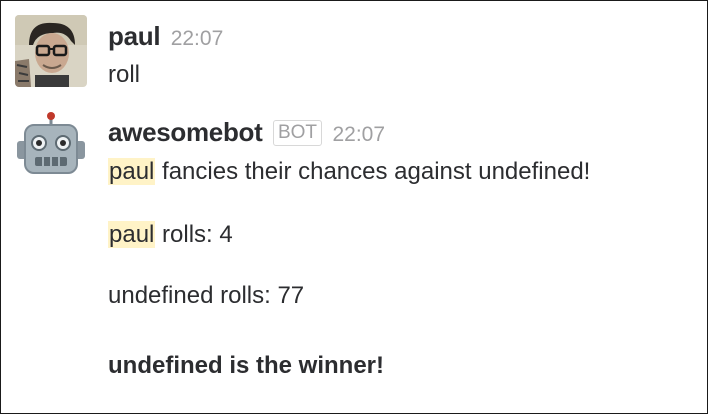  I want to click on message-text: fancies their chances against undefined!, so click(373, 171).